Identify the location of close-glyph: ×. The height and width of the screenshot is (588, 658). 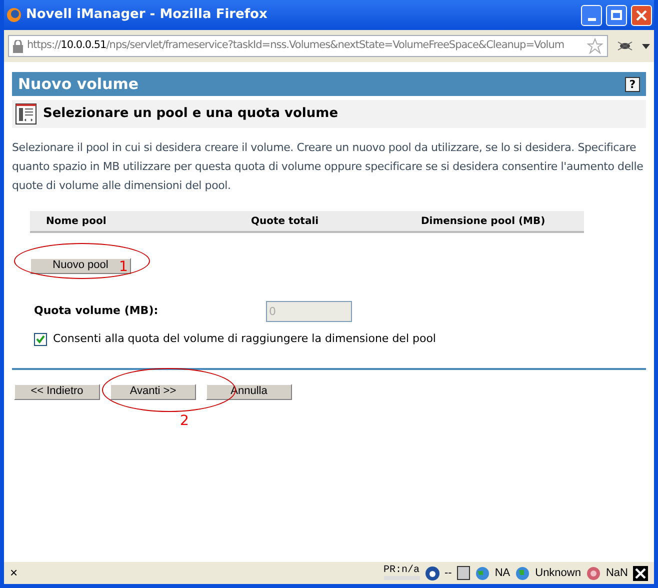
(194, 573).